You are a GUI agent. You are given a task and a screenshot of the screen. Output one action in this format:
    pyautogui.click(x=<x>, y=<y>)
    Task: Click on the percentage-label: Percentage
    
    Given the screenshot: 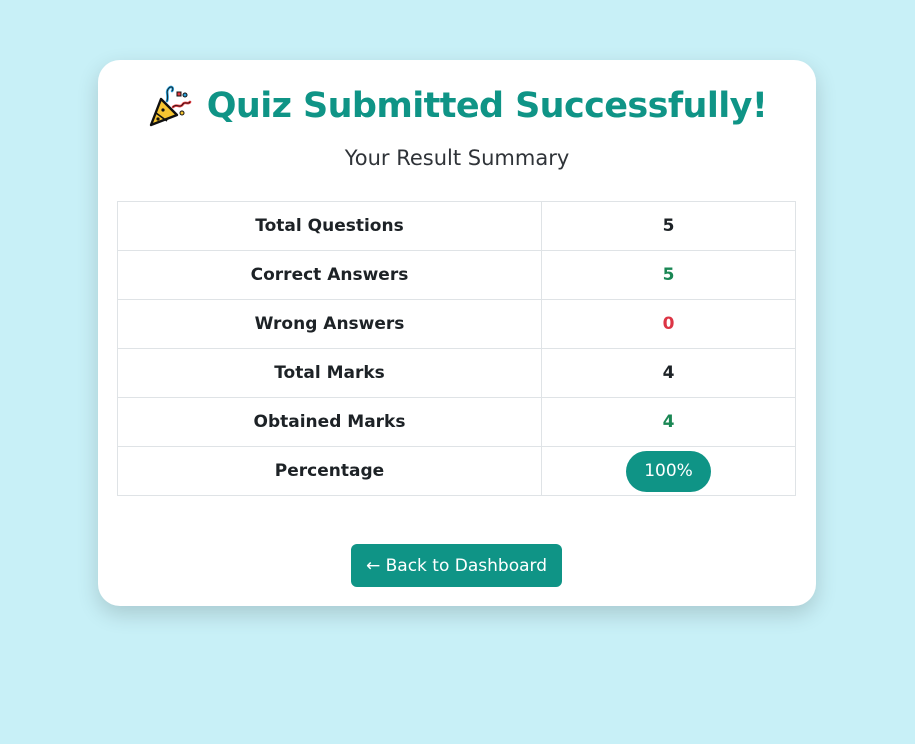 What is the action you would take?
    pyautogui.click(x=329, y=471)
    